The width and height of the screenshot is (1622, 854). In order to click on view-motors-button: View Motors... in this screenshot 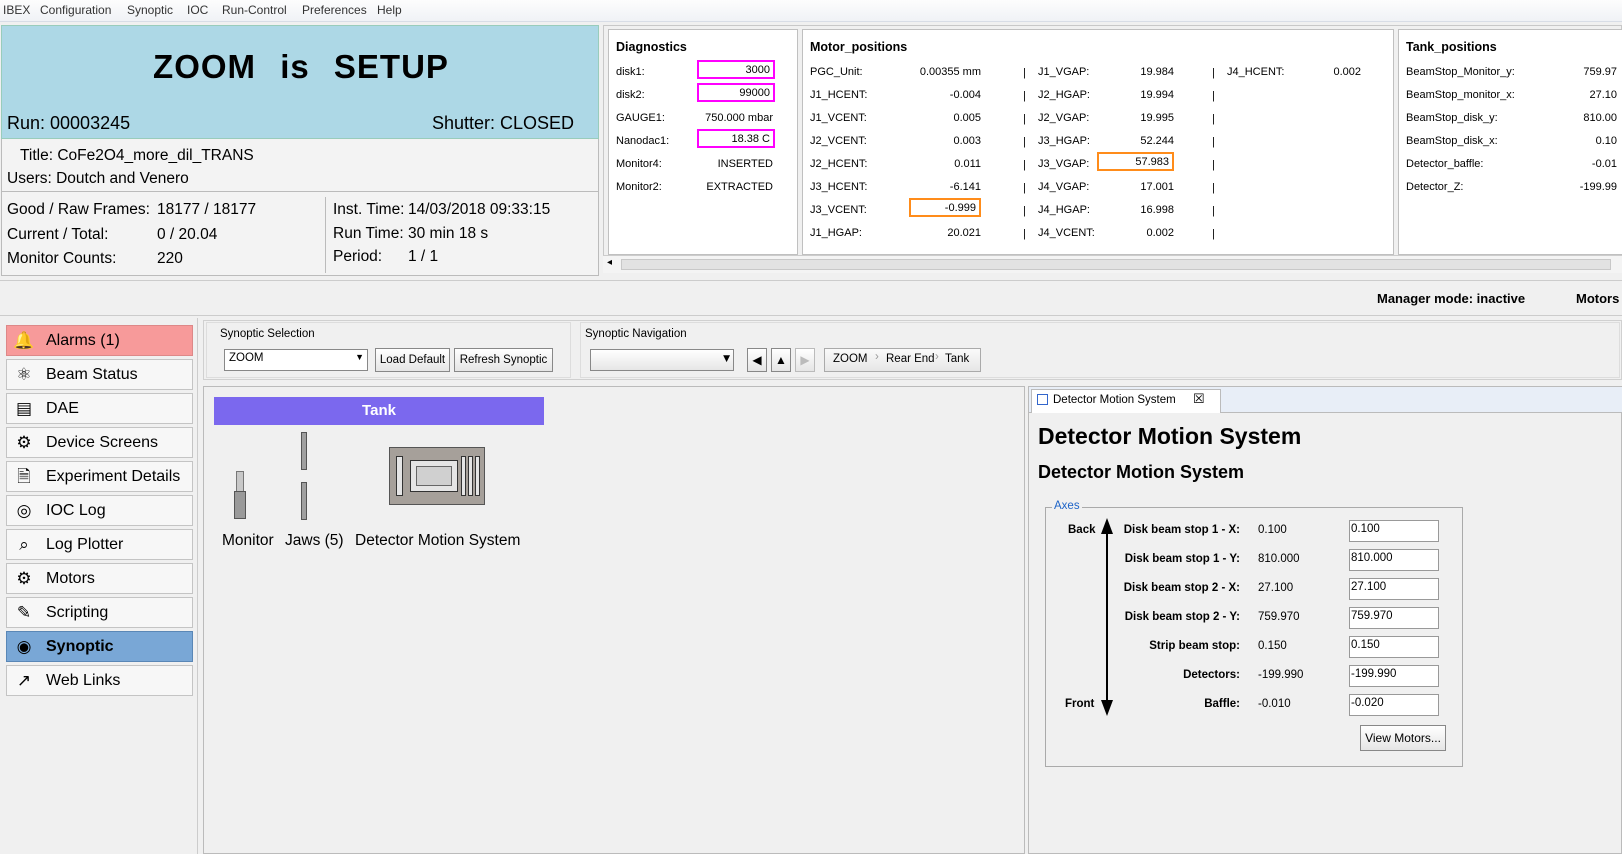, I will do `click(1403, 738)`.